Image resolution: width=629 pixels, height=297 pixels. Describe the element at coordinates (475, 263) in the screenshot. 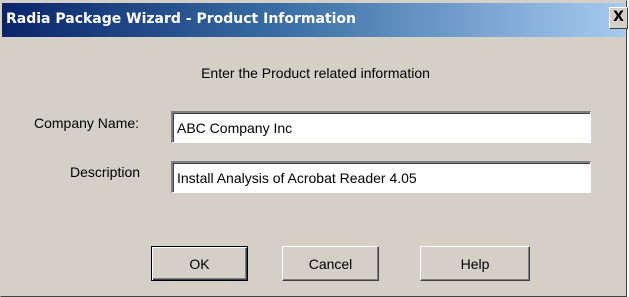

I see `help-button: Help` at that location.